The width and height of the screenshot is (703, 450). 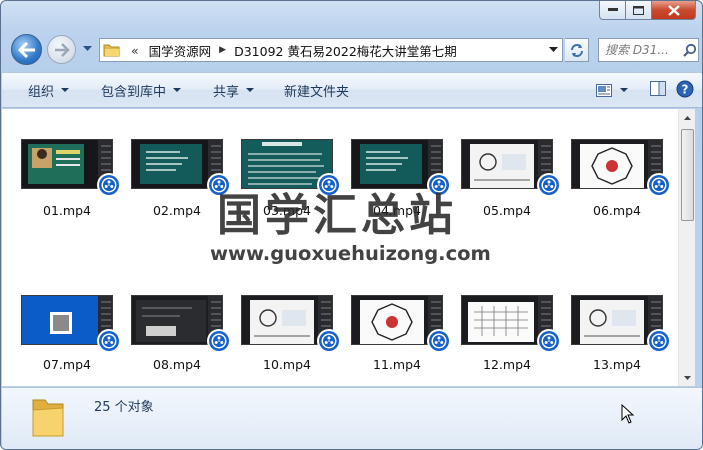 I want to click on preview-pane-icon, so click(x=658, y=88).